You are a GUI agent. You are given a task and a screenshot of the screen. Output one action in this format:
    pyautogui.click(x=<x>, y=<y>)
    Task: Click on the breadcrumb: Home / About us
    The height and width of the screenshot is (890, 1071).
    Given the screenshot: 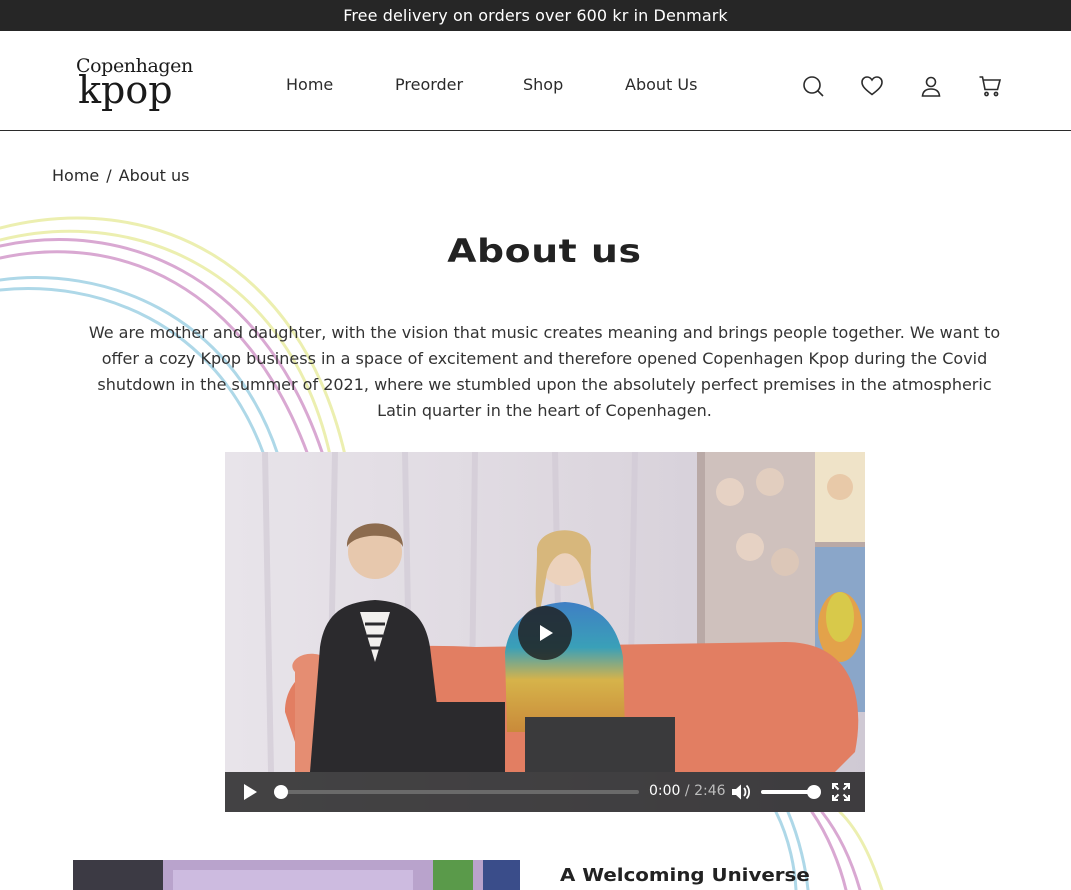 What is the action you would take?
    pyautogui.click(x=121, y=175)
    